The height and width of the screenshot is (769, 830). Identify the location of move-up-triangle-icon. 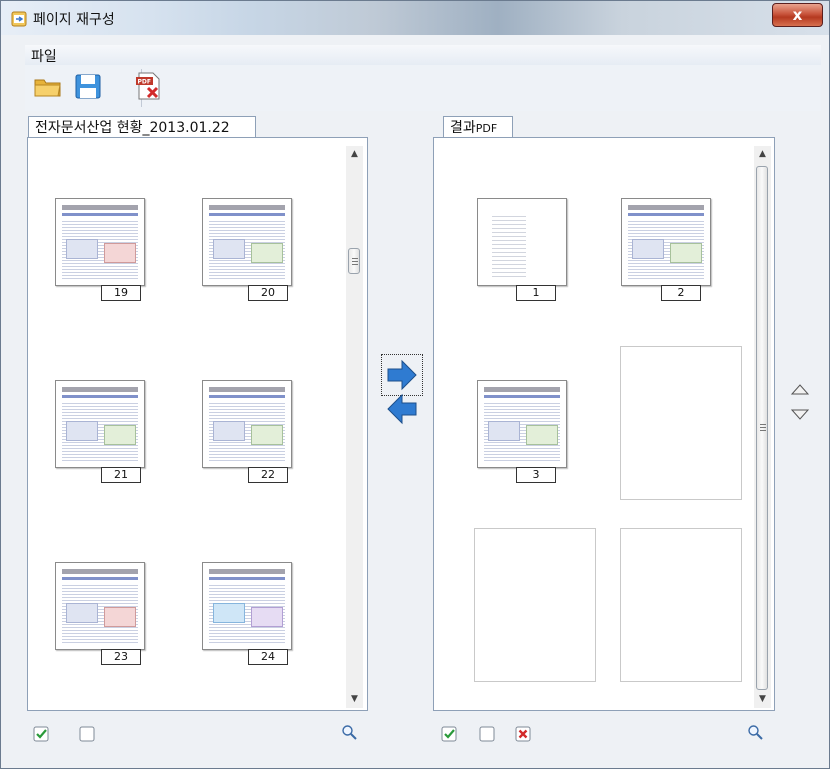
(800, 389).